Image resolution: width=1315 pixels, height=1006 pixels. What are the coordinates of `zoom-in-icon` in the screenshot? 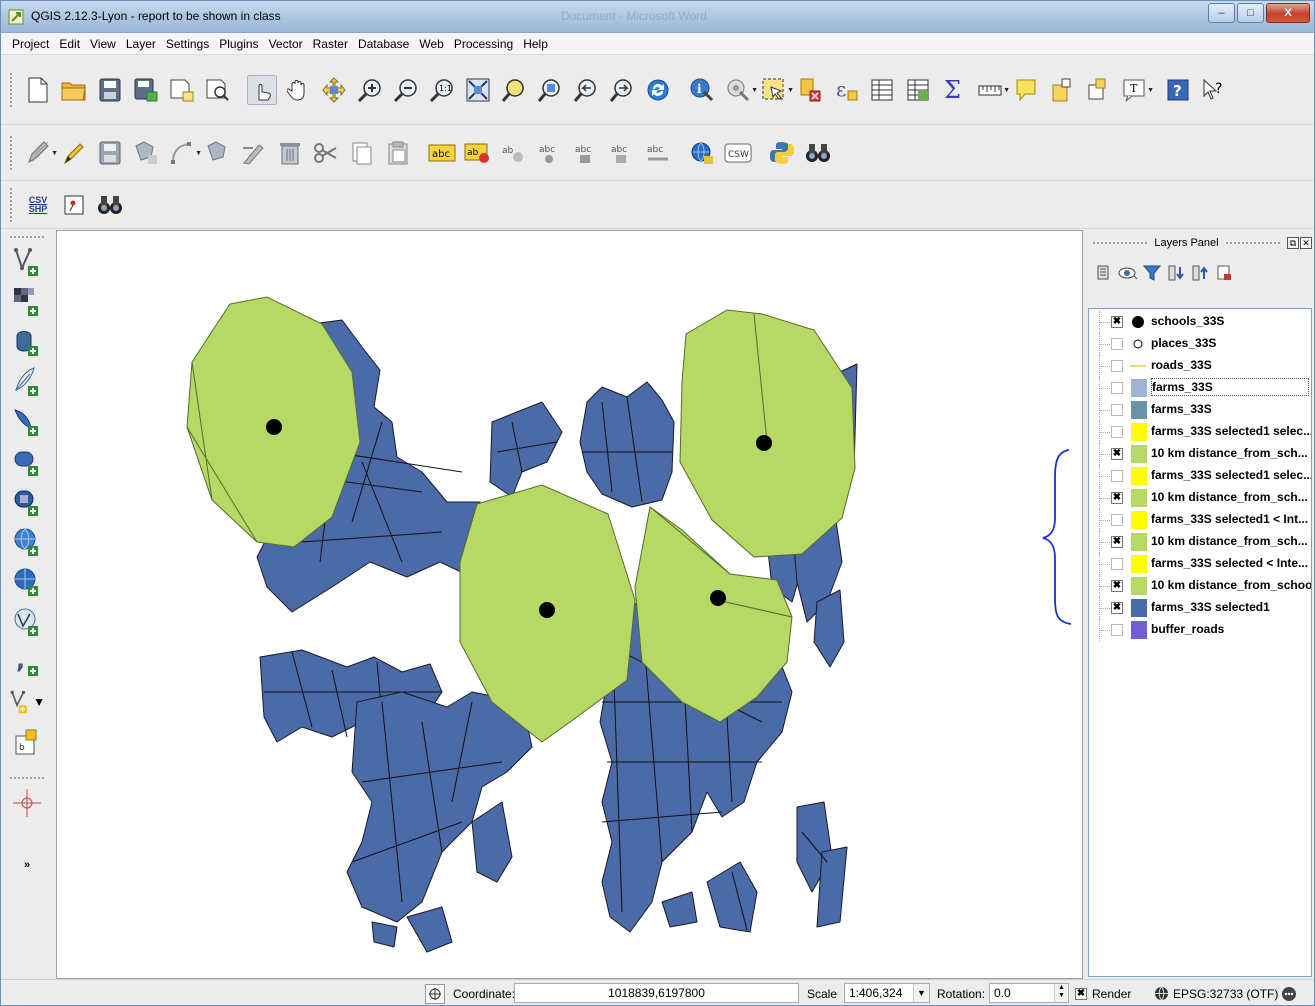 It's located at (370, 90).